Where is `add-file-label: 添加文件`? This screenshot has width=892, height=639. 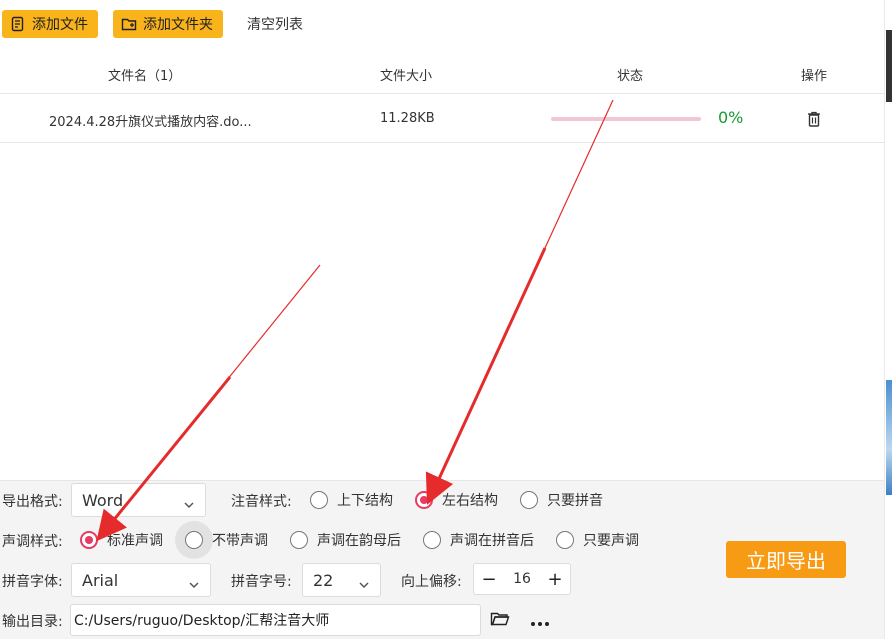 add-file-label: 添加文件 is located at coordinates (60, 25).